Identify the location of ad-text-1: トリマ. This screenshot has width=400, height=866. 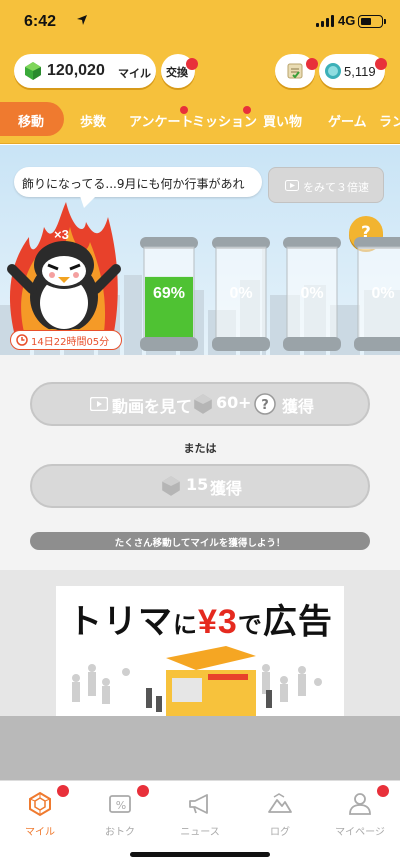
(120, 622).